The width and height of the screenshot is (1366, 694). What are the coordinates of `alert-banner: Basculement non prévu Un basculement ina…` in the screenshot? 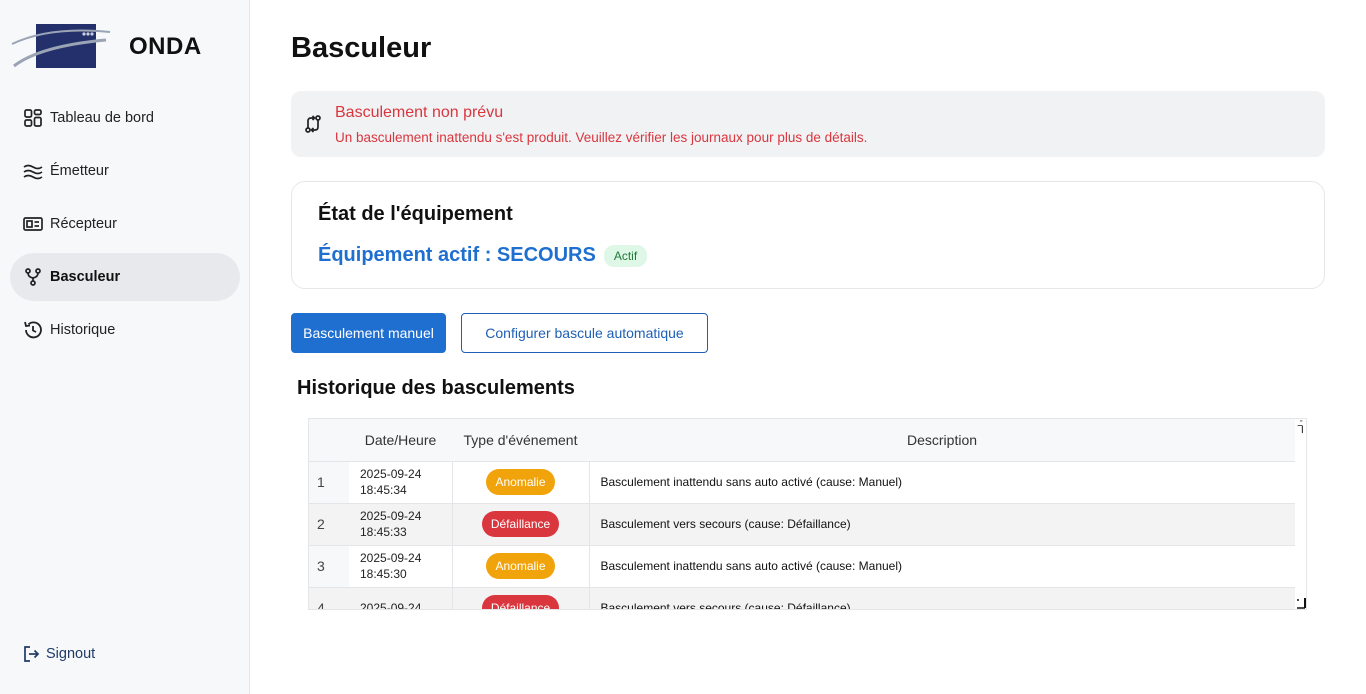 It's located at (808, 124).